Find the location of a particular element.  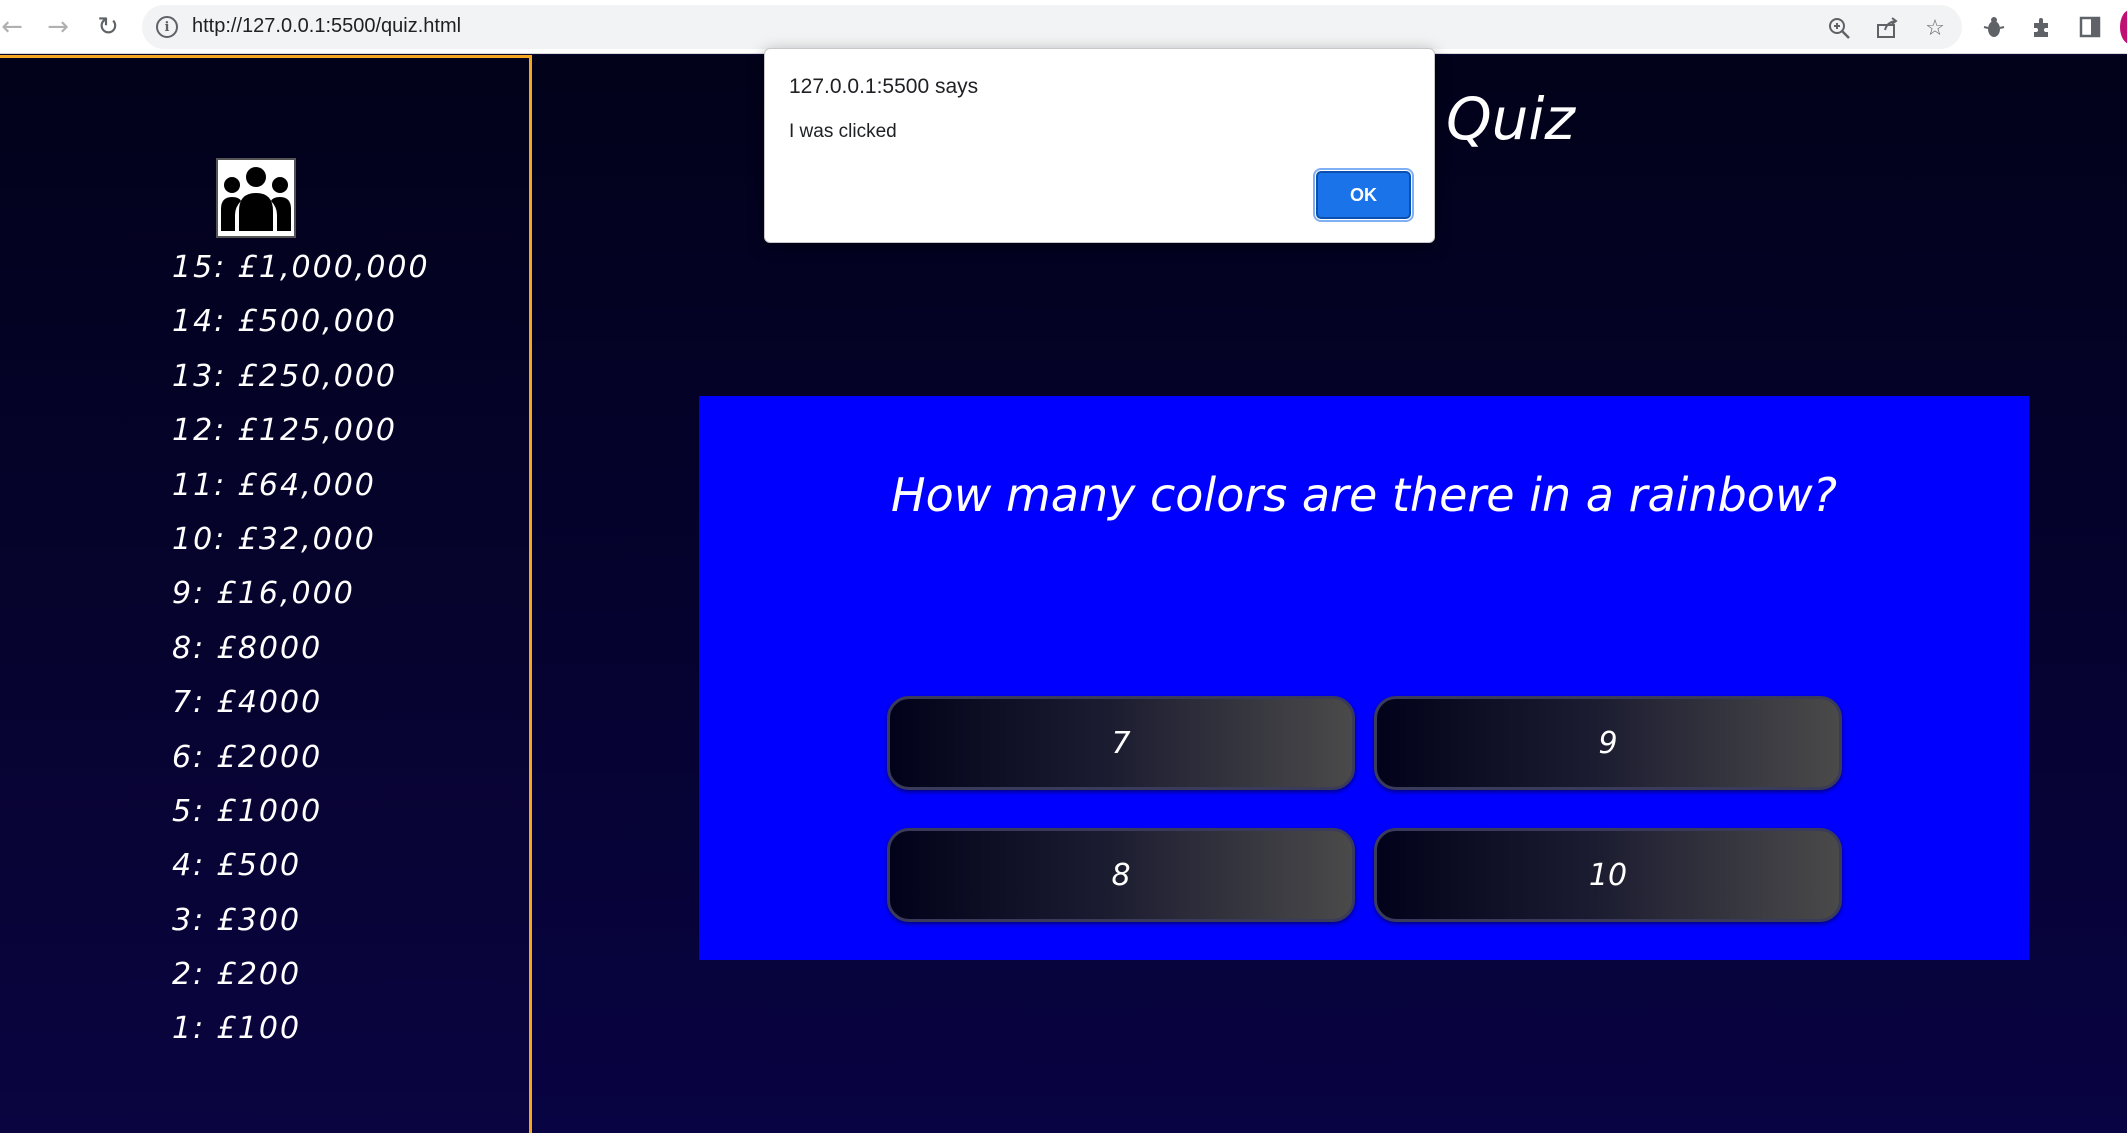

page-title: Quiz is located at coordinates (1510, 119).